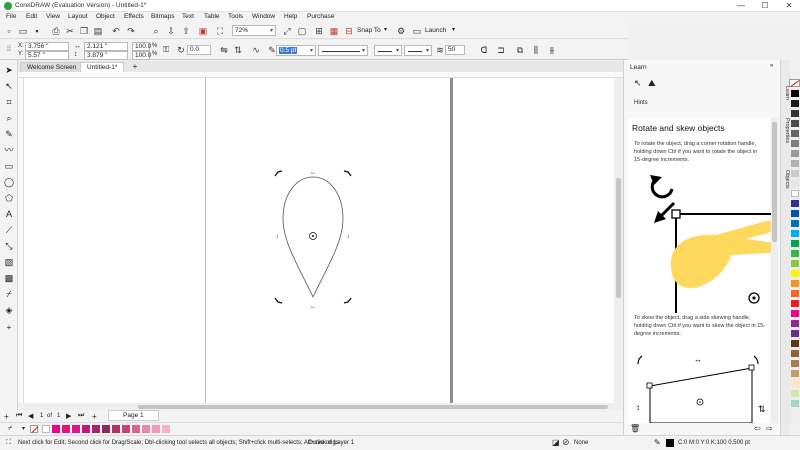 Image resolution: width=800 pixels, height=450 pixels. Describe the element at coordinates (19, 416) in the screenshot. I see `first-page-icon: ⏮` at that location.